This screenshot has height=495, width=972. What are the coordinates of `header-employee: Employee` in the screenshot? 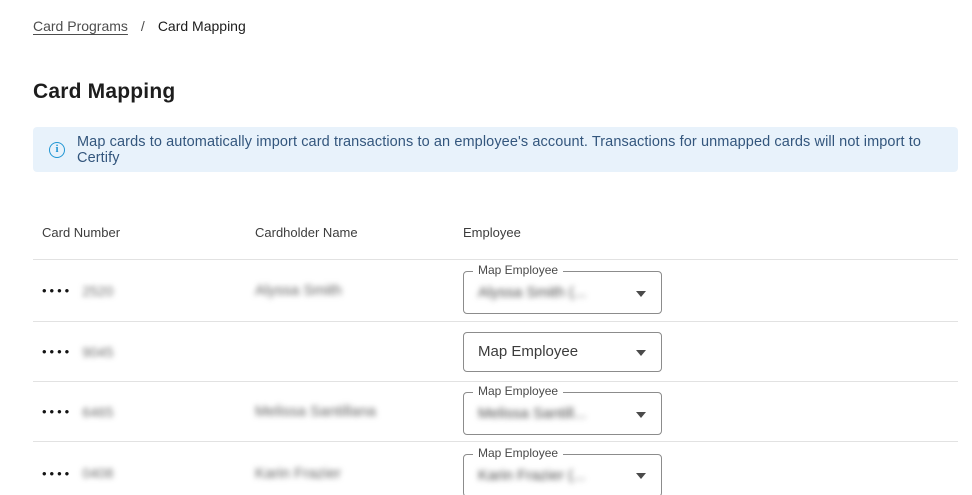 It's located at (492, 232).